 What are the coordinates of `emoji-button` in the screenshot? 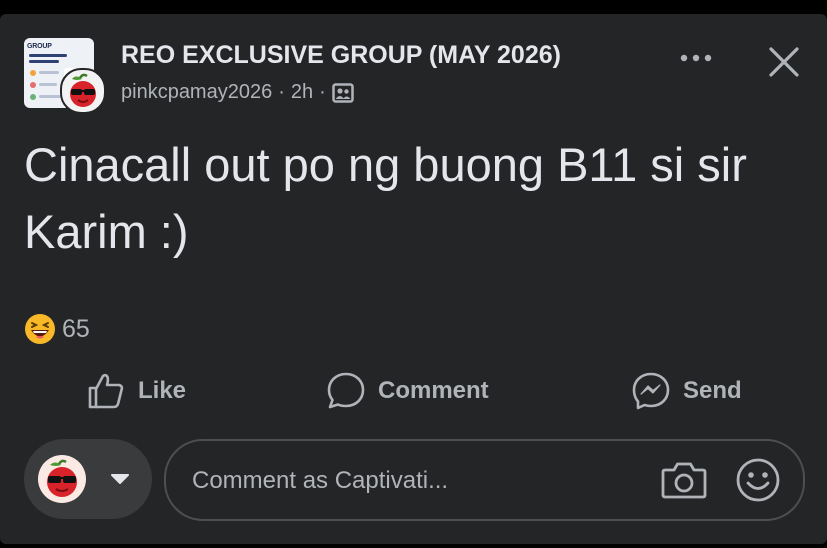 It's located at (758, 480).